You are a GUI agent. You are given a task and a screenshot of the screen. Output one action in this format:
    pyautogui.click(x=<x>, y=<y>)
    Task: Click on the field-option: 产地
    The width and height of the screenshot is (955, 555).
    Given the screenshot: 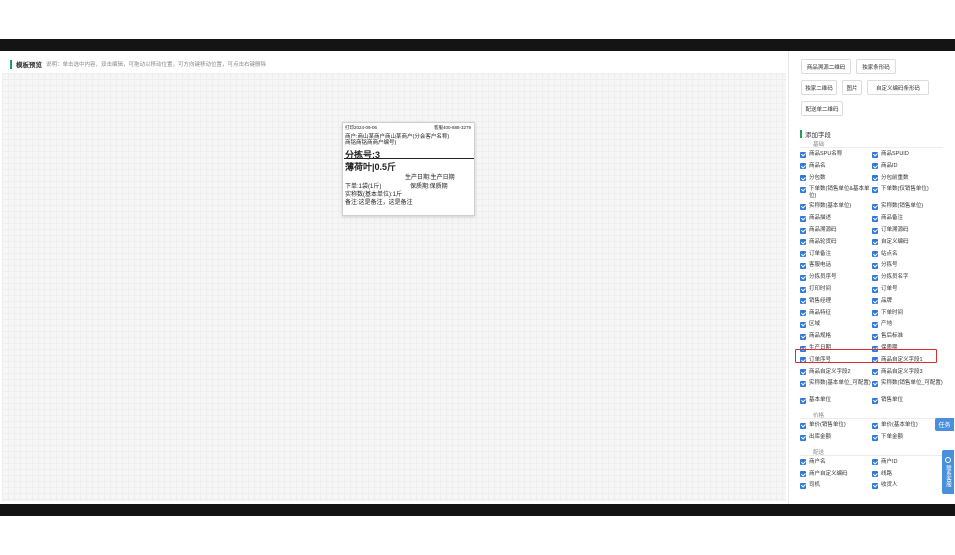 What is the action you would take?
    pyautogui.click(x=908, y=324)
    